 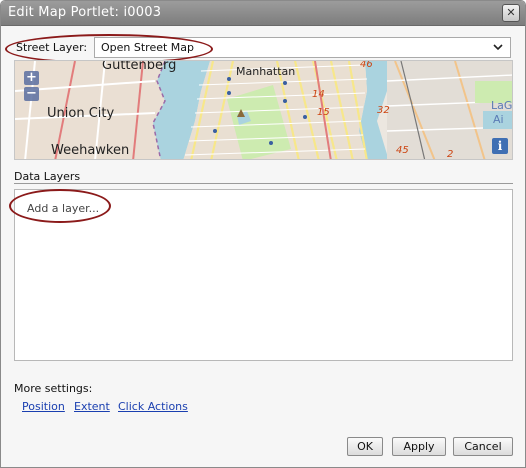 What do you see at coordinates (511, 13) in the screenshot?
I see `close-icon: ✕` at bounding box center [511, 13].